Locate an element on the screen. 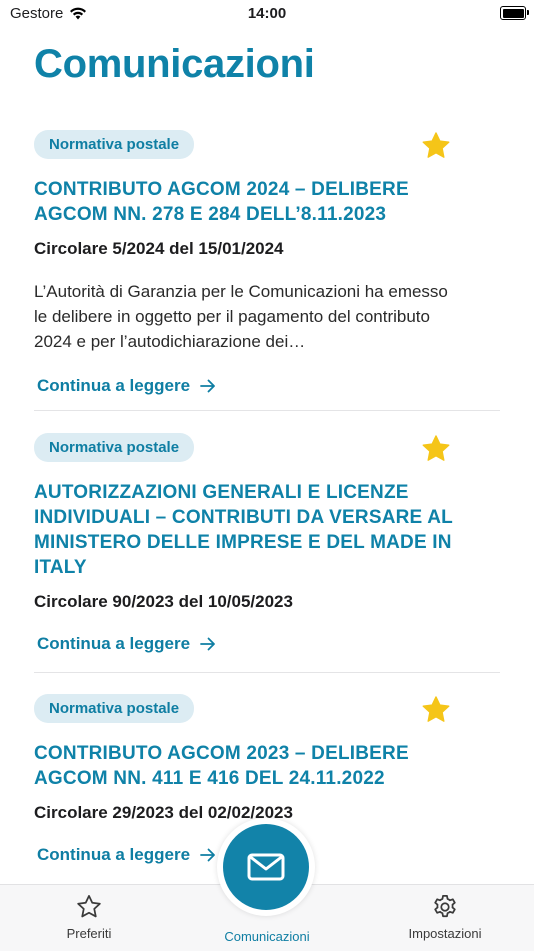  tab-impostazioni: Impostazioni is located at coordinates (445, 917).